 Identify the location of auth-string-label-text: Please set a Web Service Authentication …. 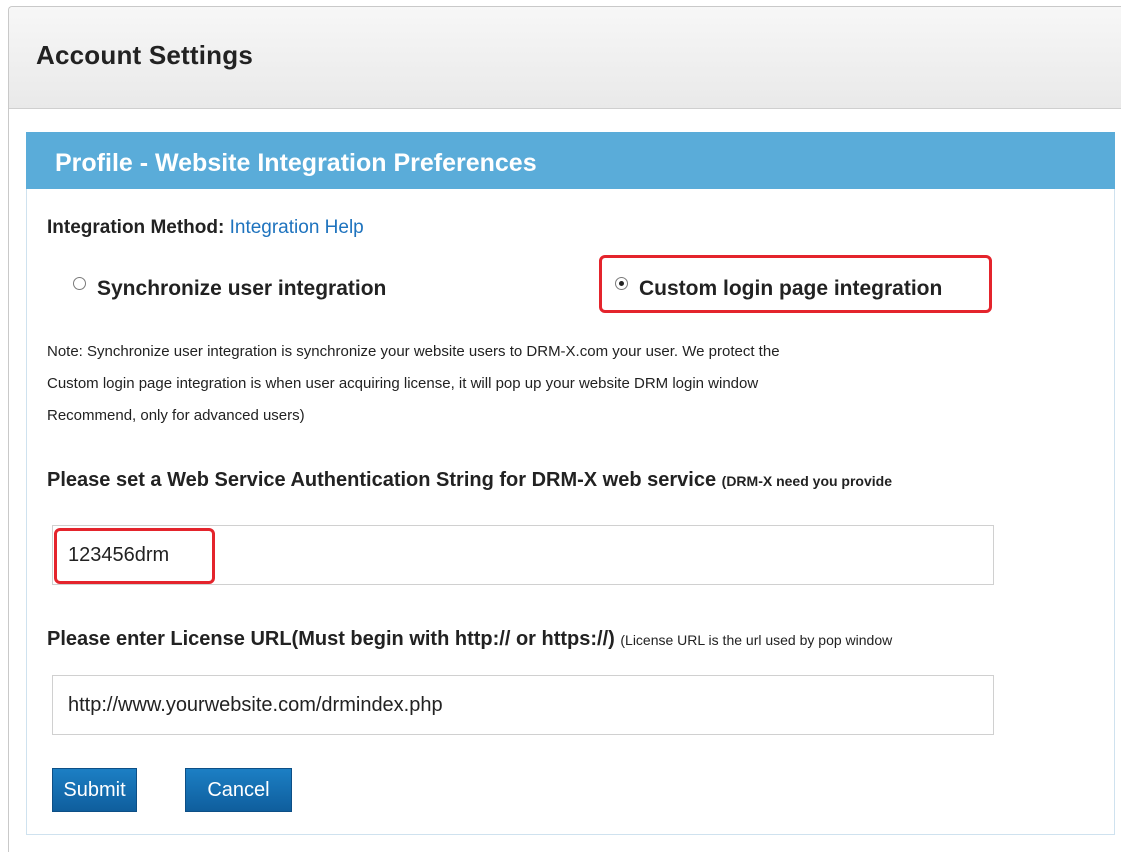
(382, 480).